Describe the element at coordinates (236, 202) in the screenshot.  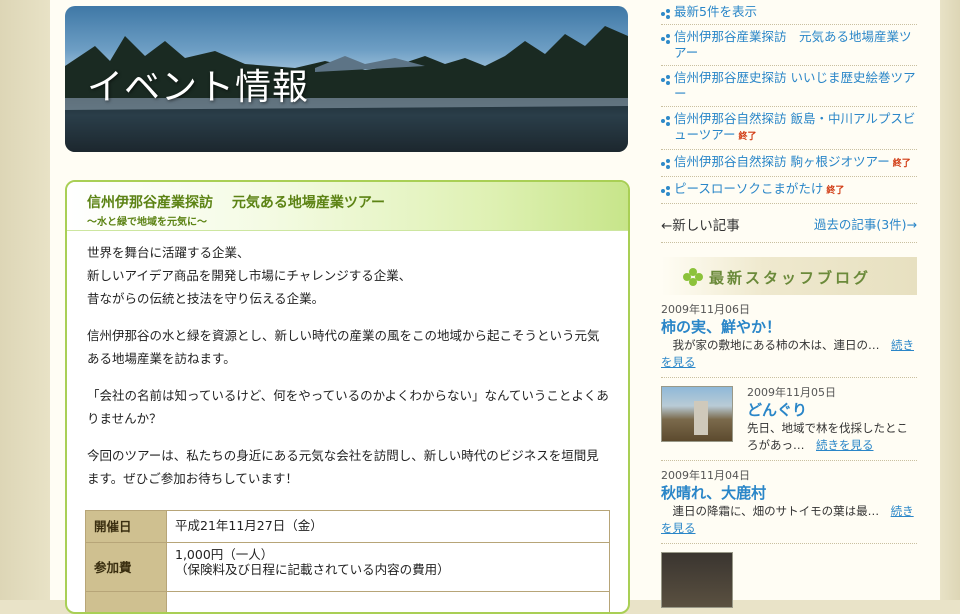
I see `article-title: 信州伊那谷産業探訪 元気ある地場産業ツアー` at that location.